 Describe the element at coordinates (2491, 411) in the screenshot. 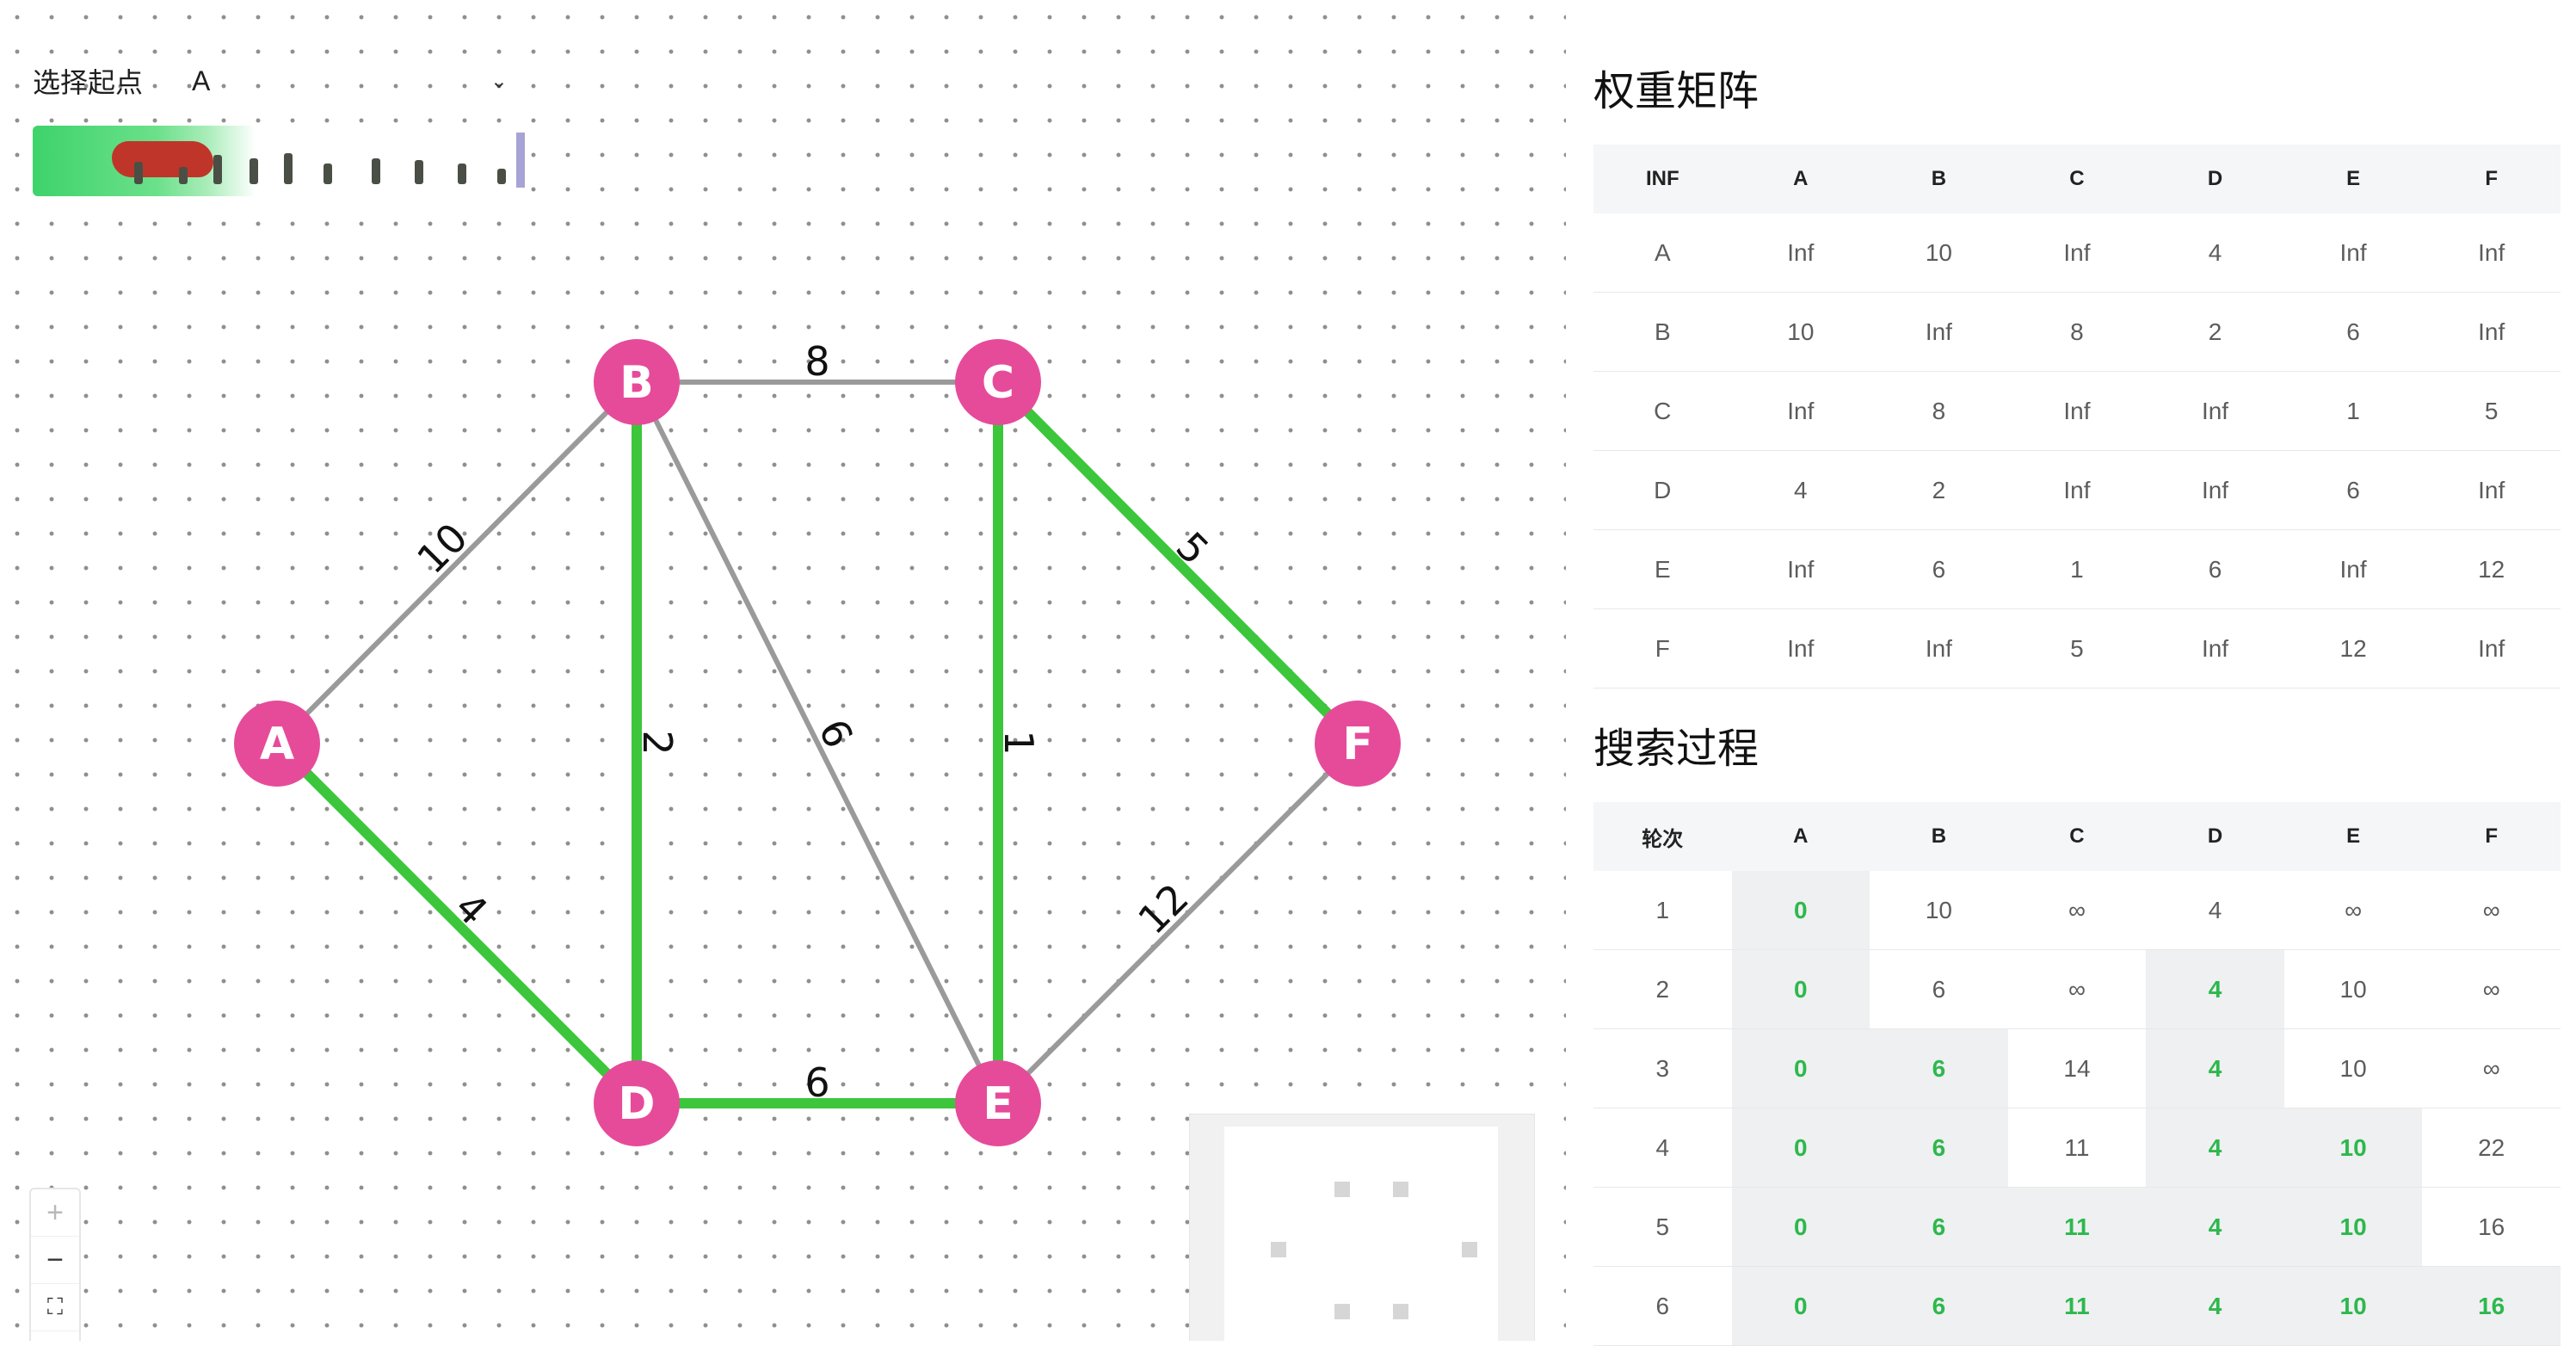

I see `table-cell: 5` at that location.